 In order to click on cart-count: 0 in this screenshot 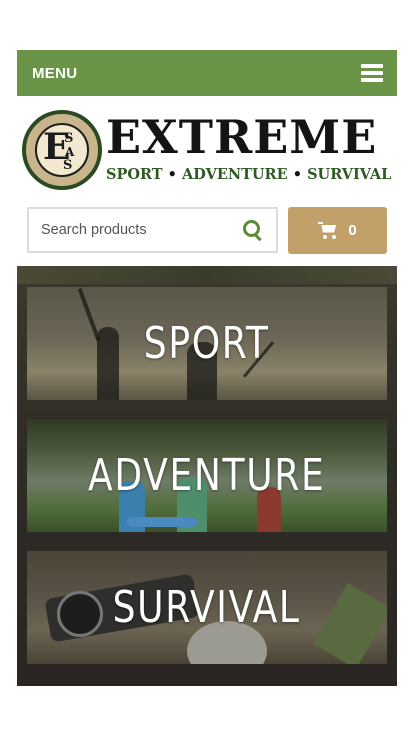, I will do `click(352, 230)`.